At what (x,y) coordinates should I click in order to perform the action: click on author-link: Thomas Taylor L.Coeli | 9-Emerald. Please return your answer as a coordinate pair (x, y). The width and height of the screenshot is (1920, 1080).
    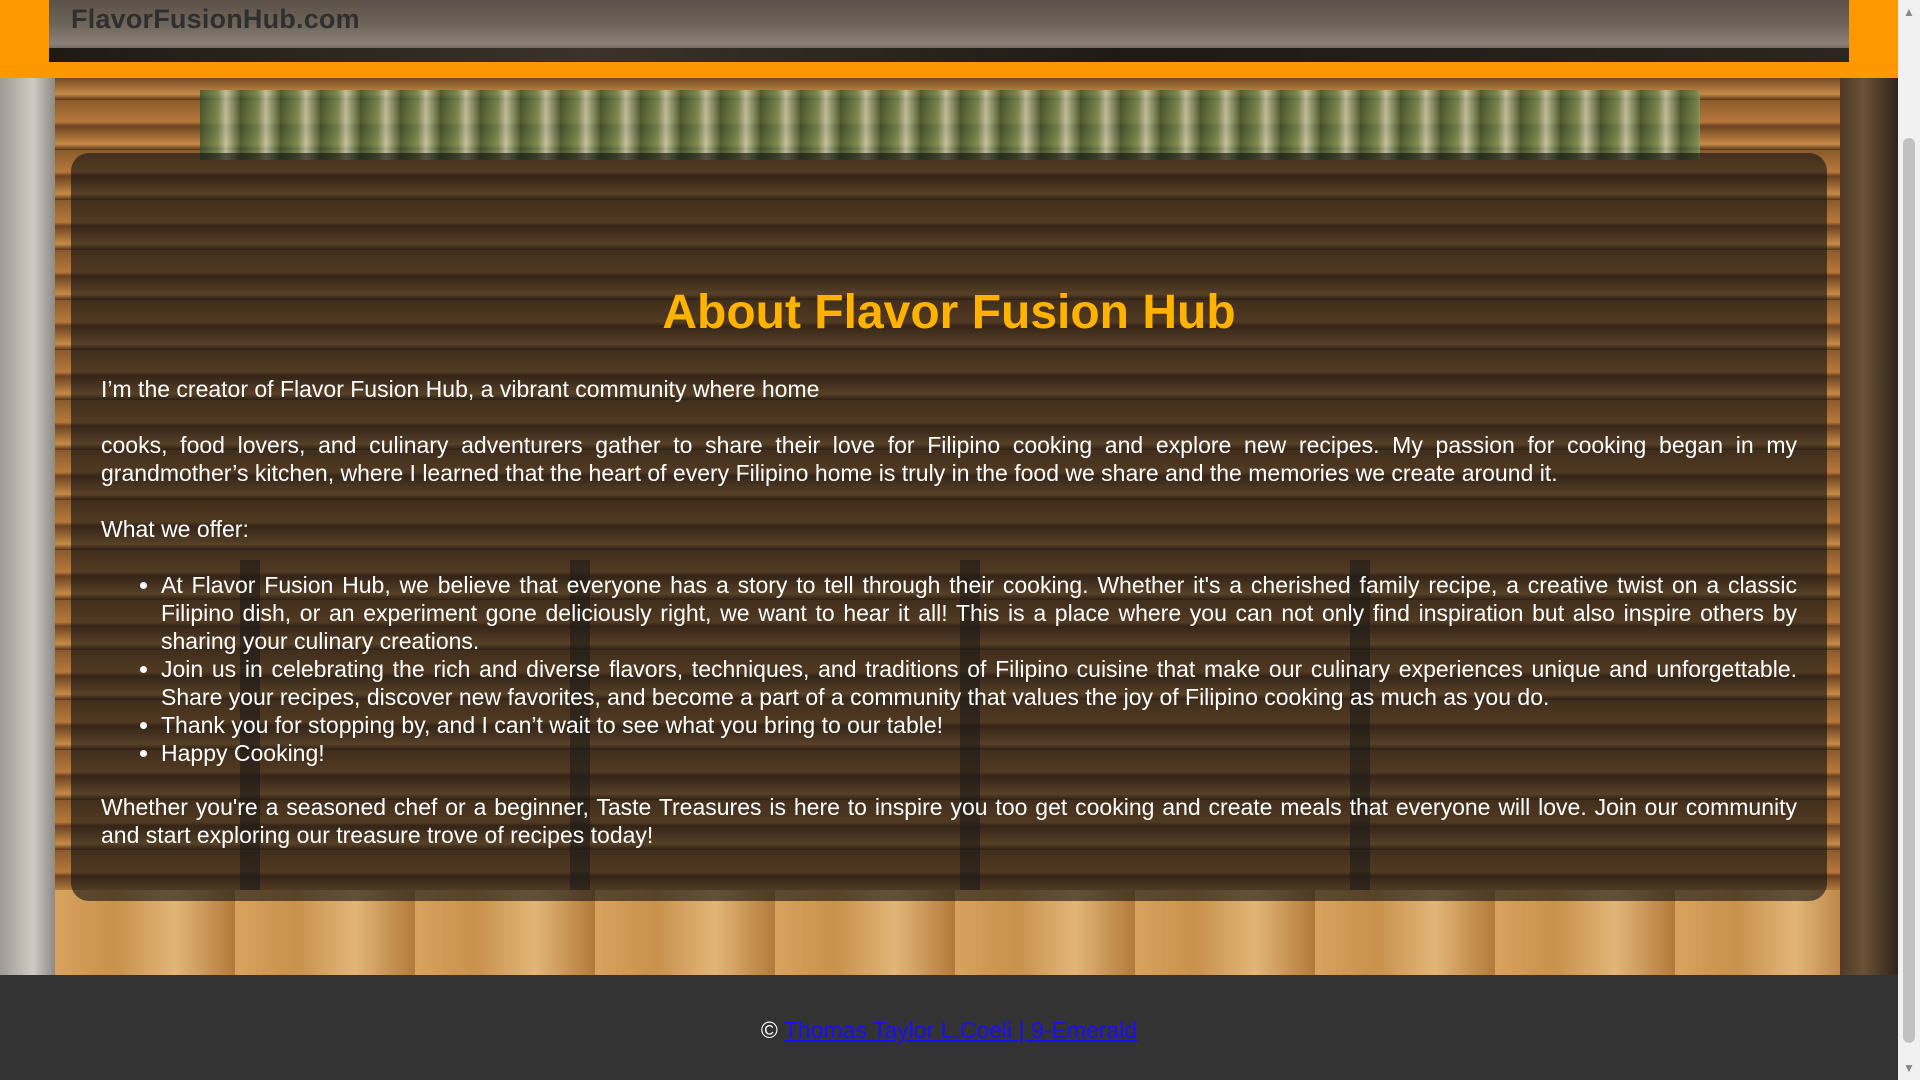
    Looking at the image, I should click on (960, 1030).